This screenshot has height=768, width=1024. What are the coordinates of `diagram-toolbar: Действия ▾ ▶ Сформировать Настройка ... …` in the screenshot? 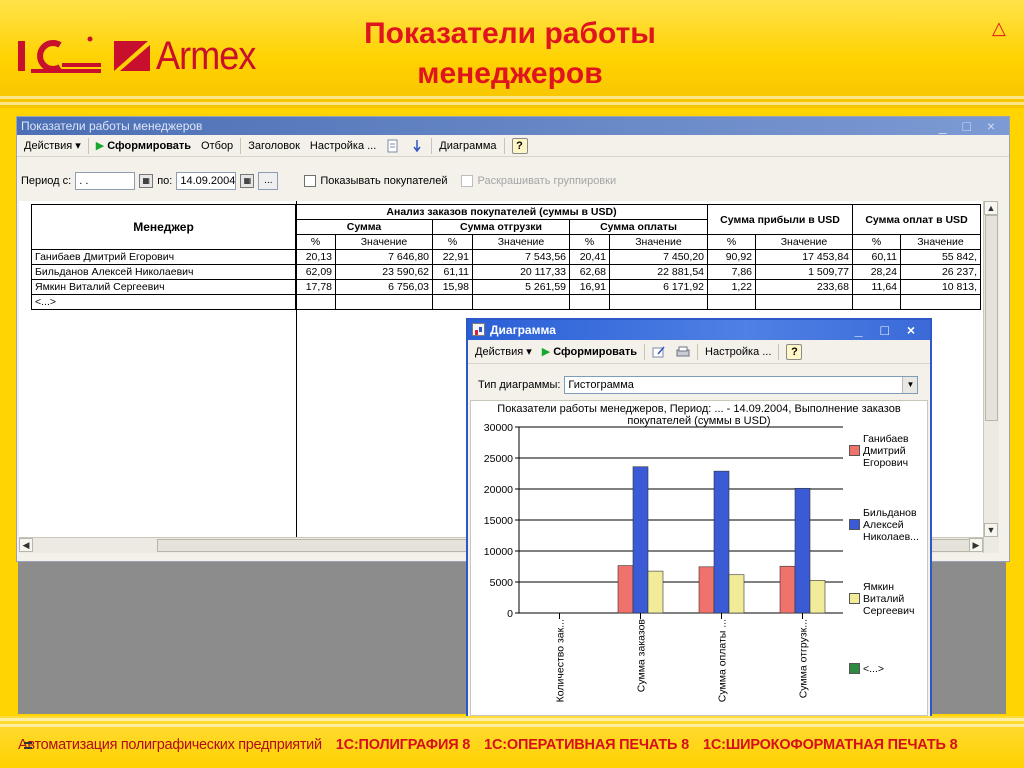 It's located at (699, 352).